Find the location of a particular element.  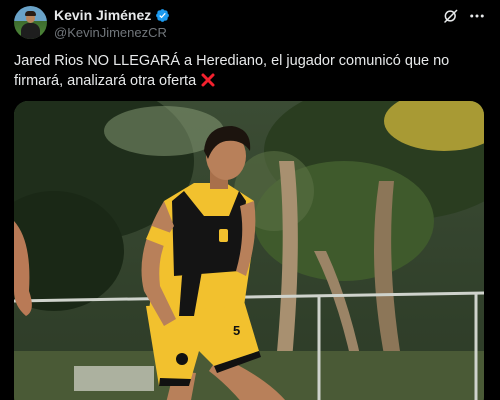

cross-mark-icon is located at coordinates (208, 80).